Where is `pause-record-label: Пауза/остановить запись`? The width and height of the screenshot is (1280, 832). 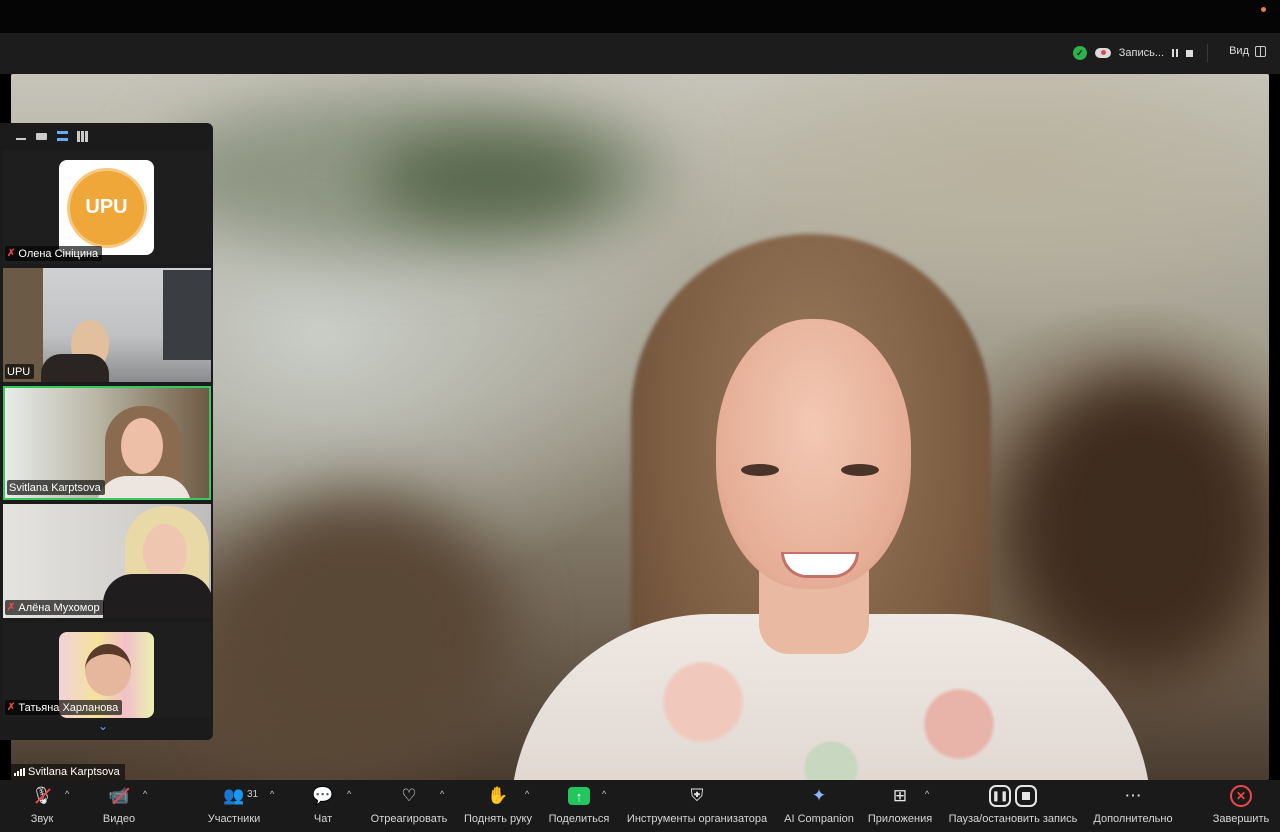 pause-record-label: Пауза/остановить запись is located at coordinates (1013, 819).